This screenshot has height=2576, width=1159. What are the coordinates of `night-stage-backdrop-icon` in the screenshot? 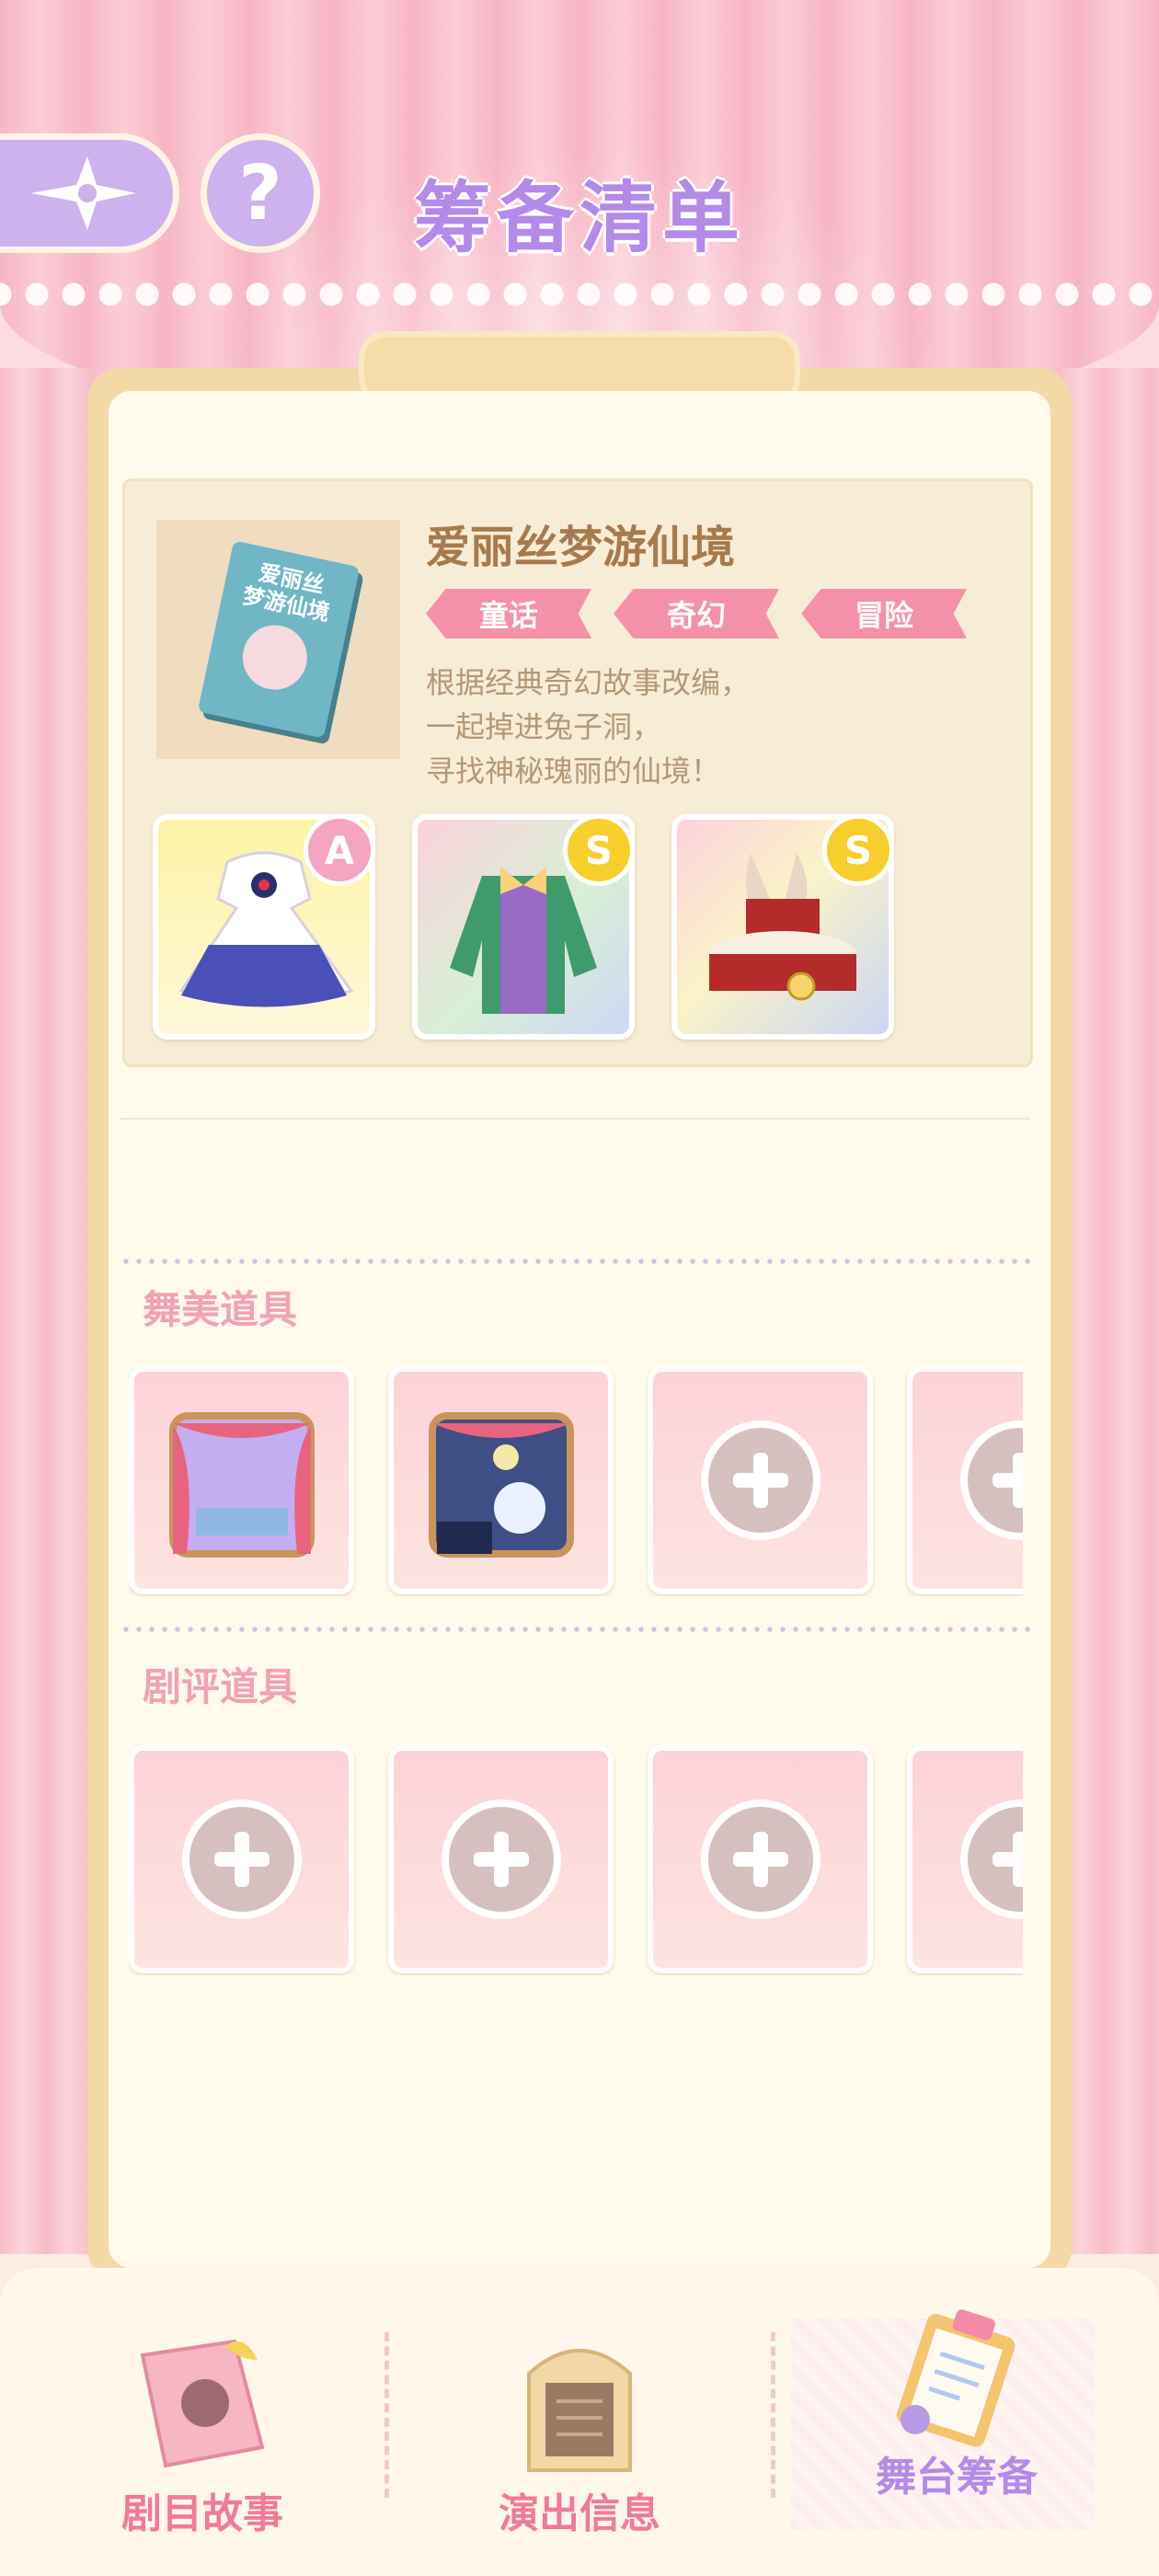 It's located at (501, 1485).